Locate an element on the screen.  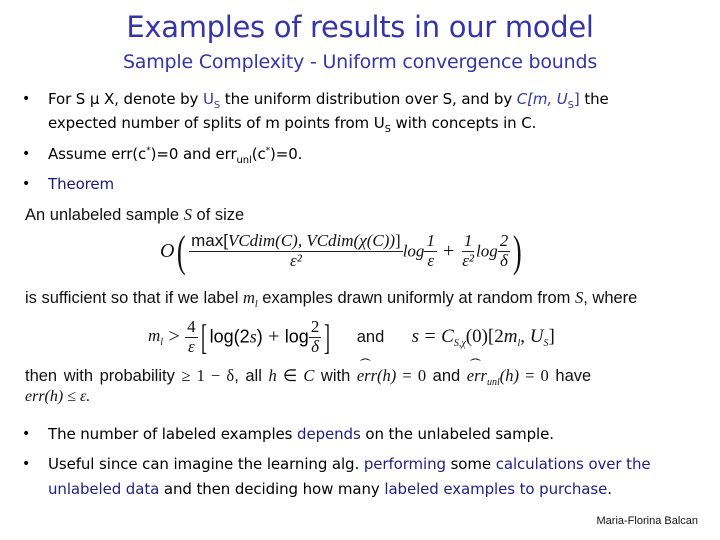
fraction: max[VCdim(C), VCdim(χ(C))] ε² is located at coordinates (296, 250).